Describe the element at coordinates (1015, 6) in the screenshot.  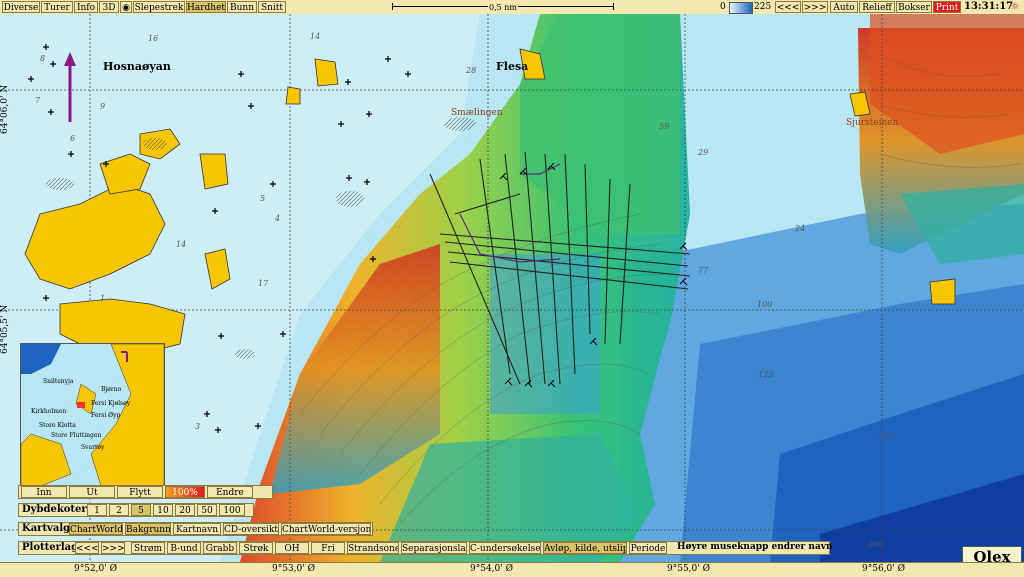
I see `sun-icon: ☼` at that location.